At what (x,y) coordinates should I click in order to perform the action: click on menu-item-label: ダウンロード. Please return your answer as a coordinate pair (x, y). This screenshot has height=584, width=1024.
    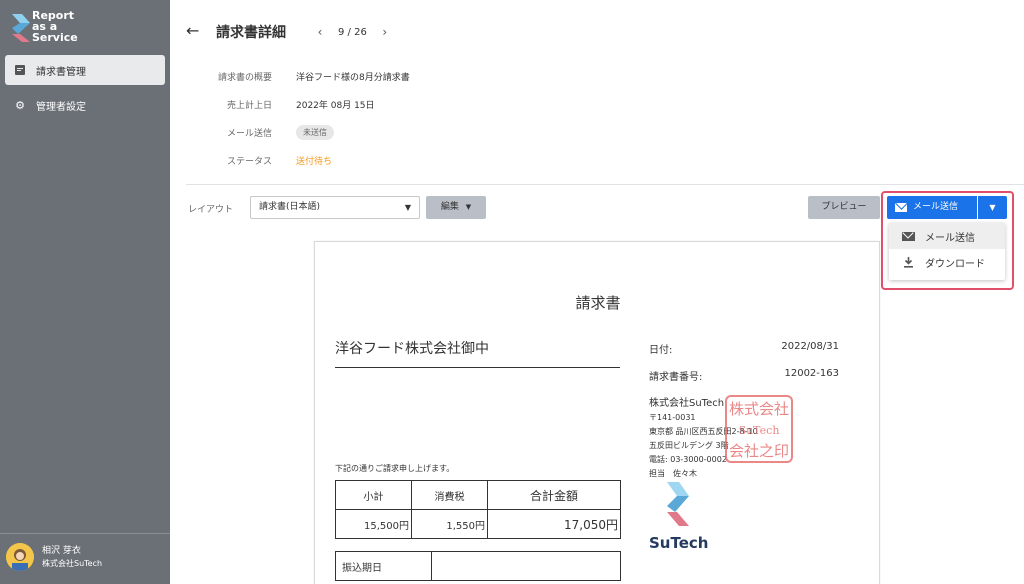
    Looking at the image, I should click on (955, 264).